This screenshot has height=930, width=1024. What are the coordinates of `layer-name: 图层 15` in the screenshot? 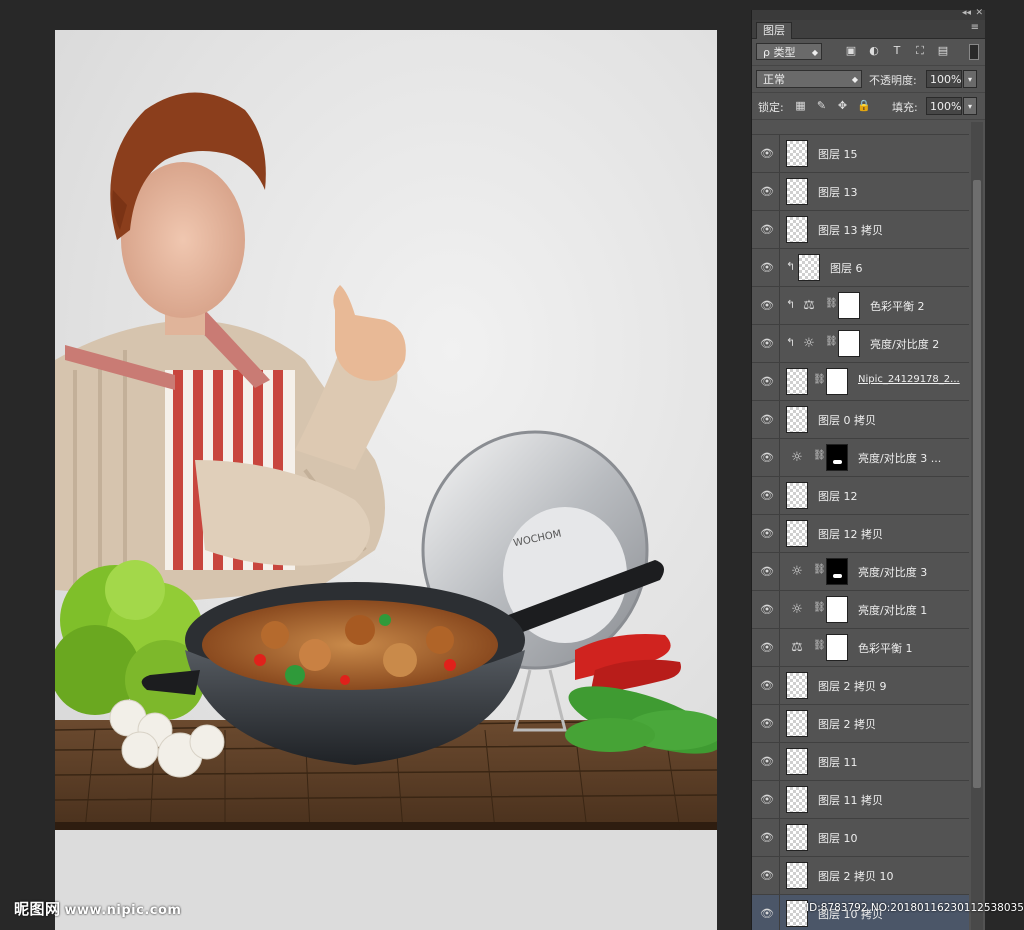 It's located at (838, 154).